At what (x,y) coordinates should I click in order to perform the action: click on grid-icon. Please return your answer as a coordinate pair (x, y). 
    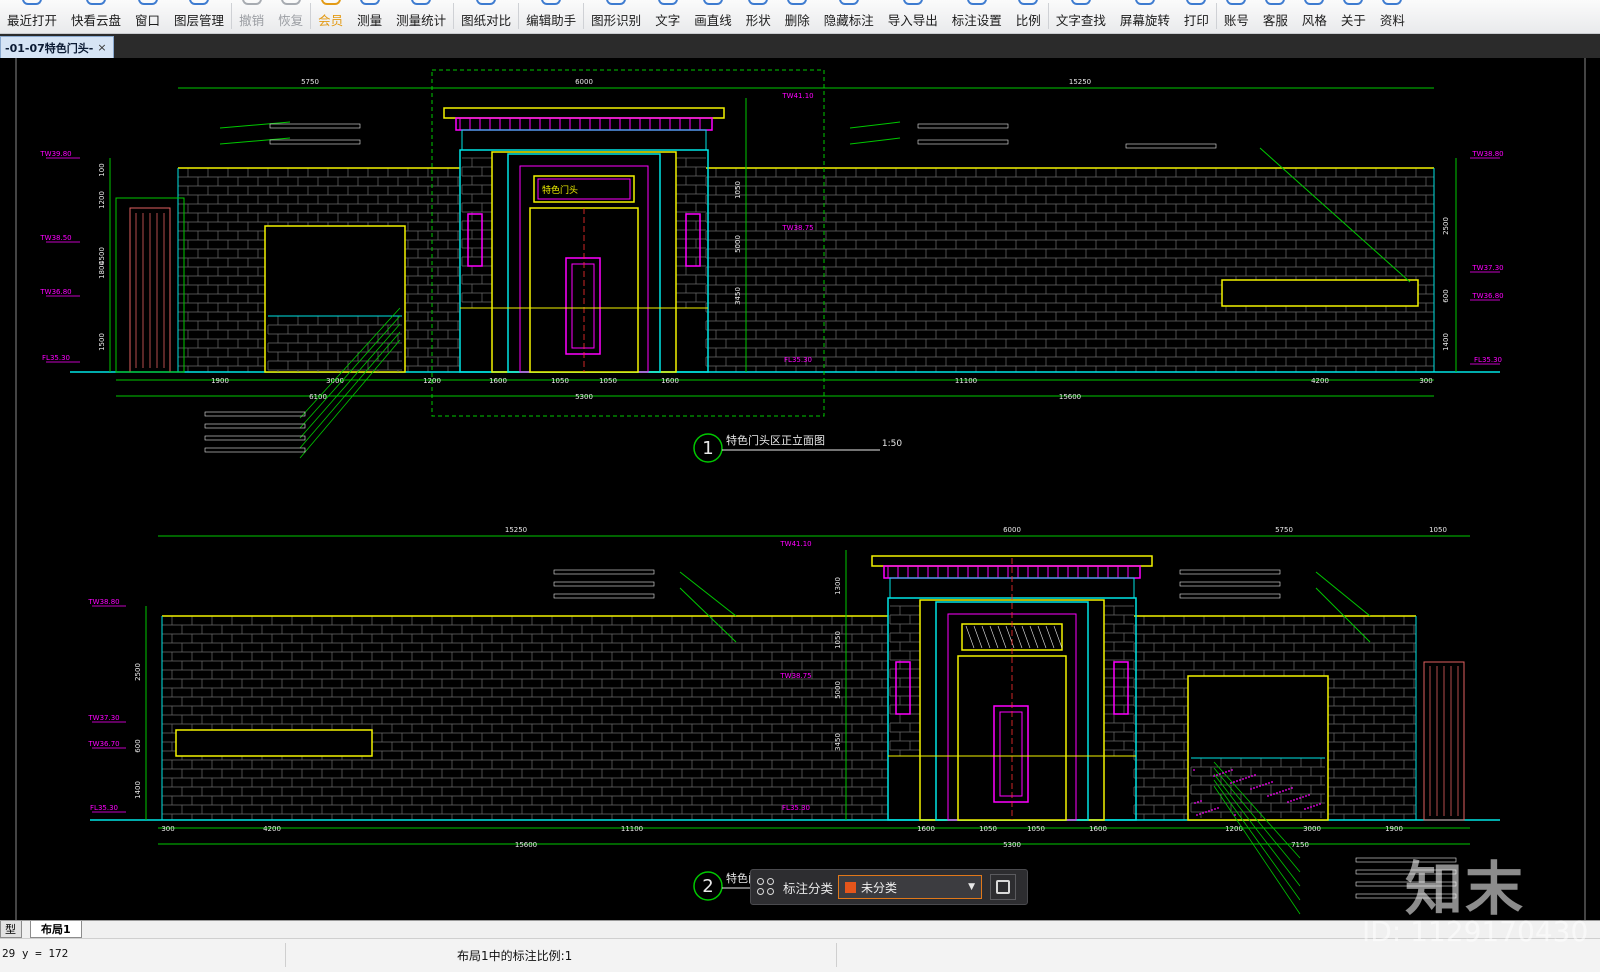
    Looking at the image, I should click on (766, 887).